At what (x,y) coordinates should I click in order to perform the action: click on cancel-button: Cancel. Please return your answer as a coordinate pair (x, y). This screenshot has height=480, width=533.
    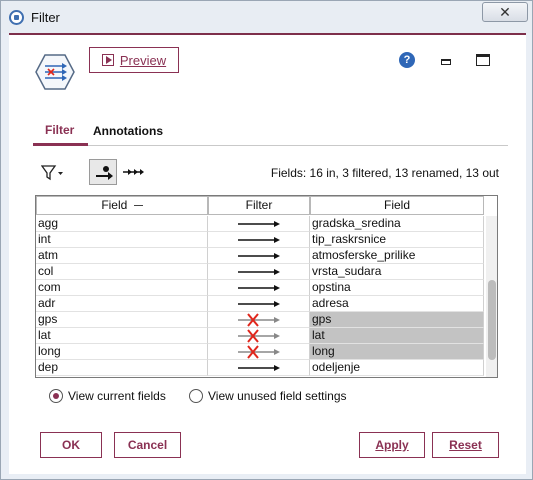
    Looking at the image, I should click on (147, 445).